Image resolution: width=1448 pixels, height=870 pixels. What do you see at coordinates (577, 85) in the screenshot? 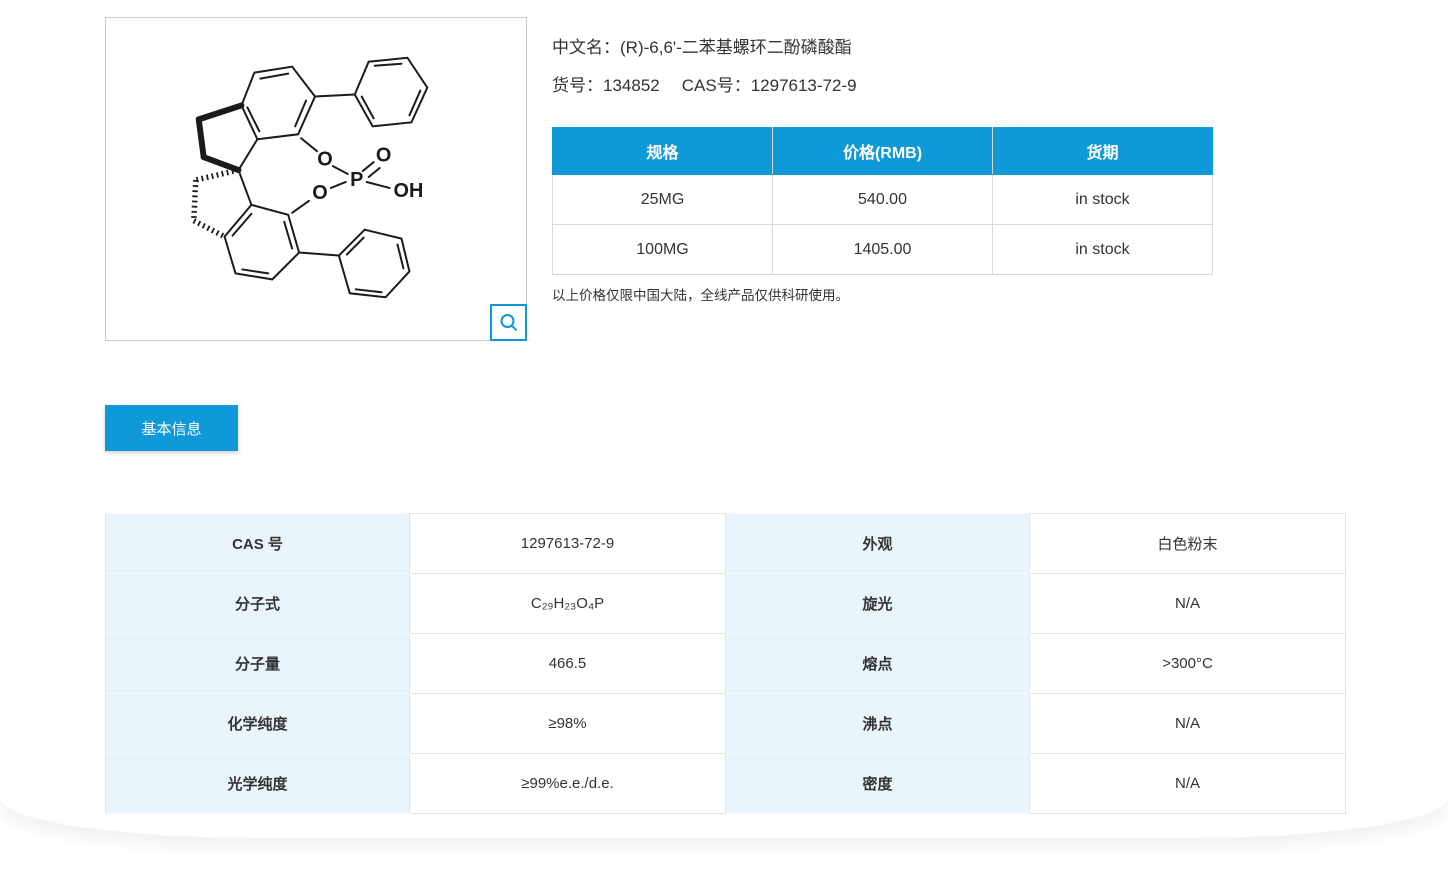
I see `catalog-label: 货号：` at bounding box center [577, 85].